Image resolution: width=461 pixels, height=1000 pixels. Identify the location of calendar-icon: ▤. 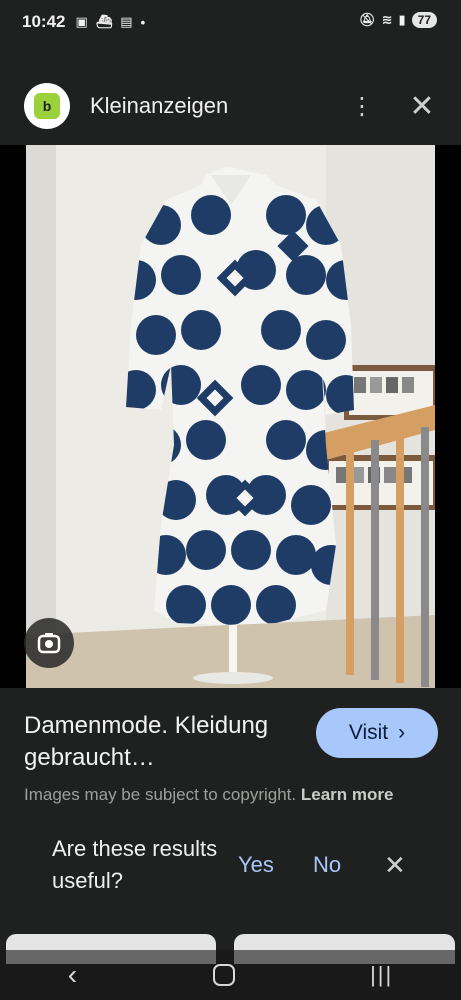
(126, 21).